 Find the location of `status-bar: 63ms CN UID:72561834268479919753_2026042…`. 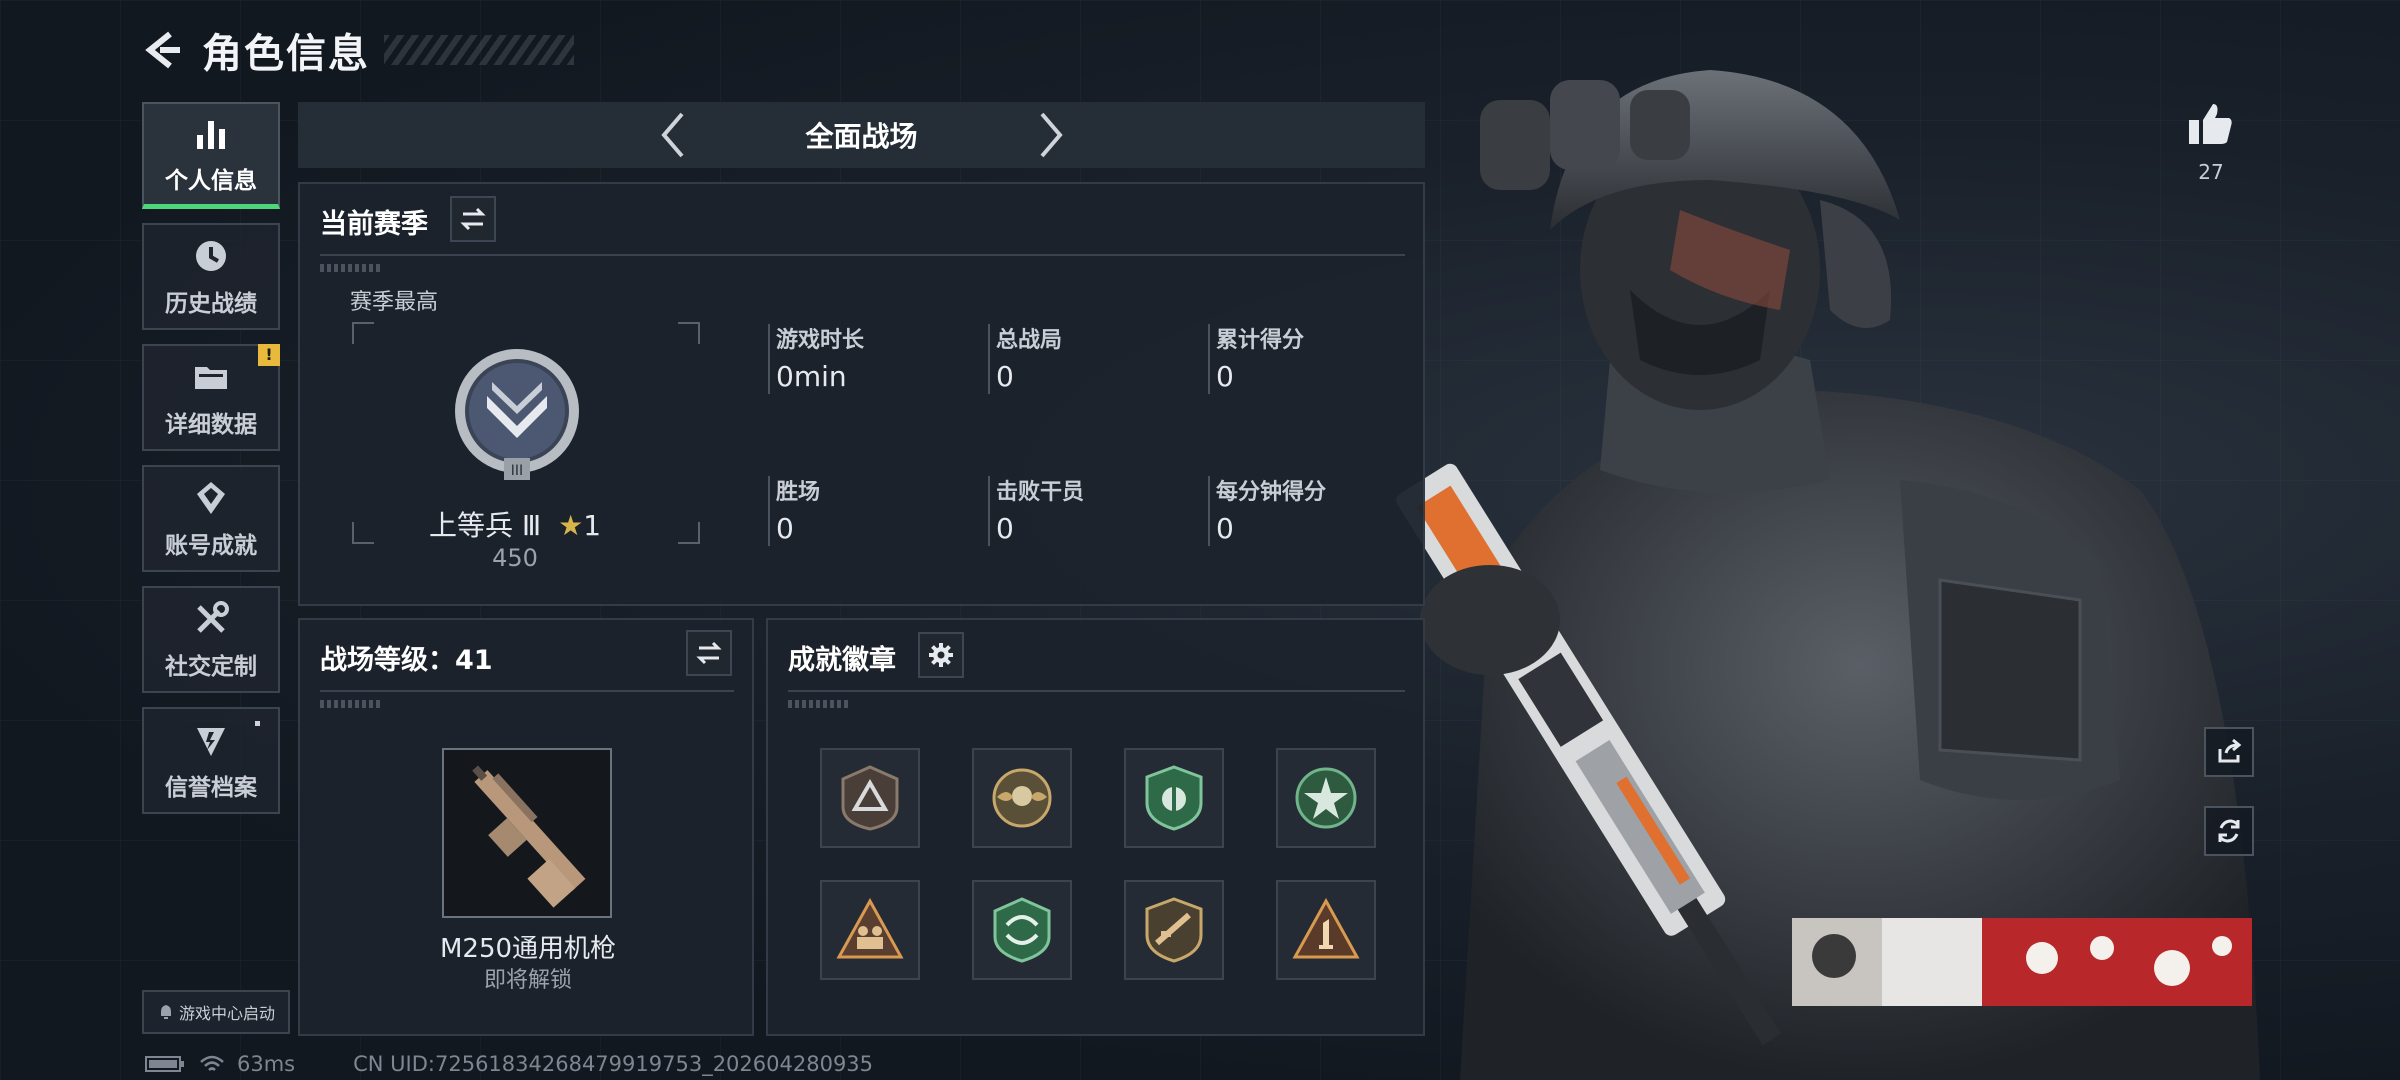

status-bar: 63ms CN UID:72561834268479919753_2026042… is located at coordinates (509, 1064).